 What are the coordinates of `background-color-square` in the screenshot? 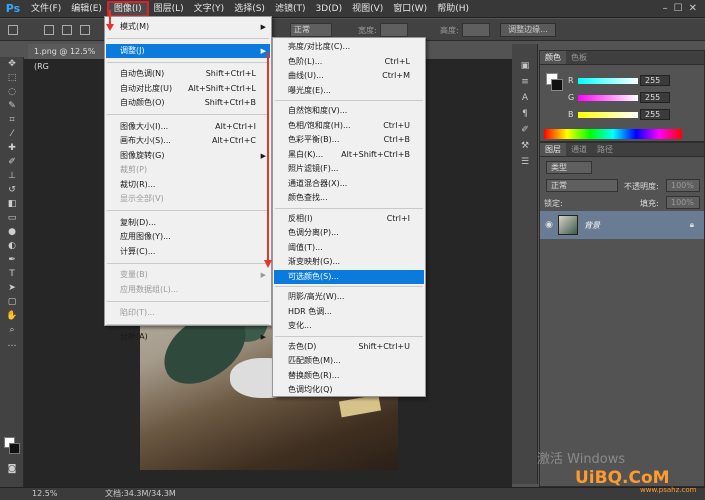 It's located at (557, 85).